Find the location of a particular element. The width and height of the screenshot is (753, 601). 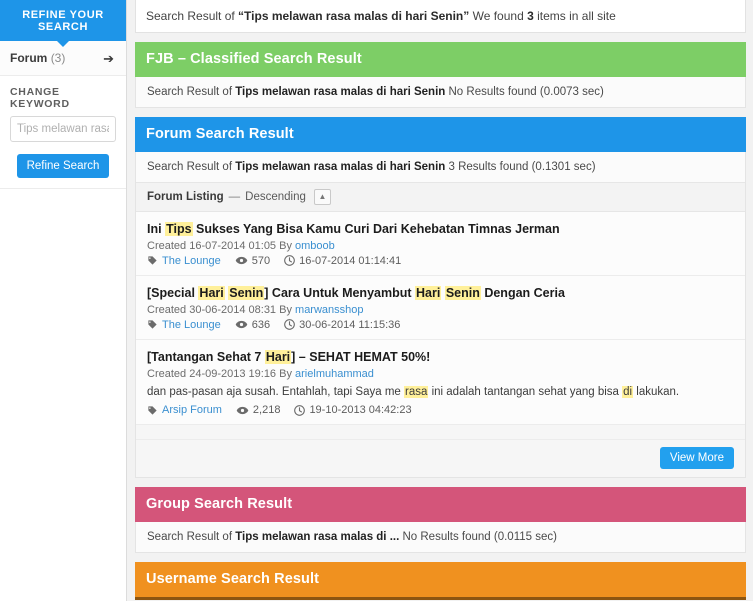

refine-button-wrapper: Refine Search is located at coordinates (63, 170).